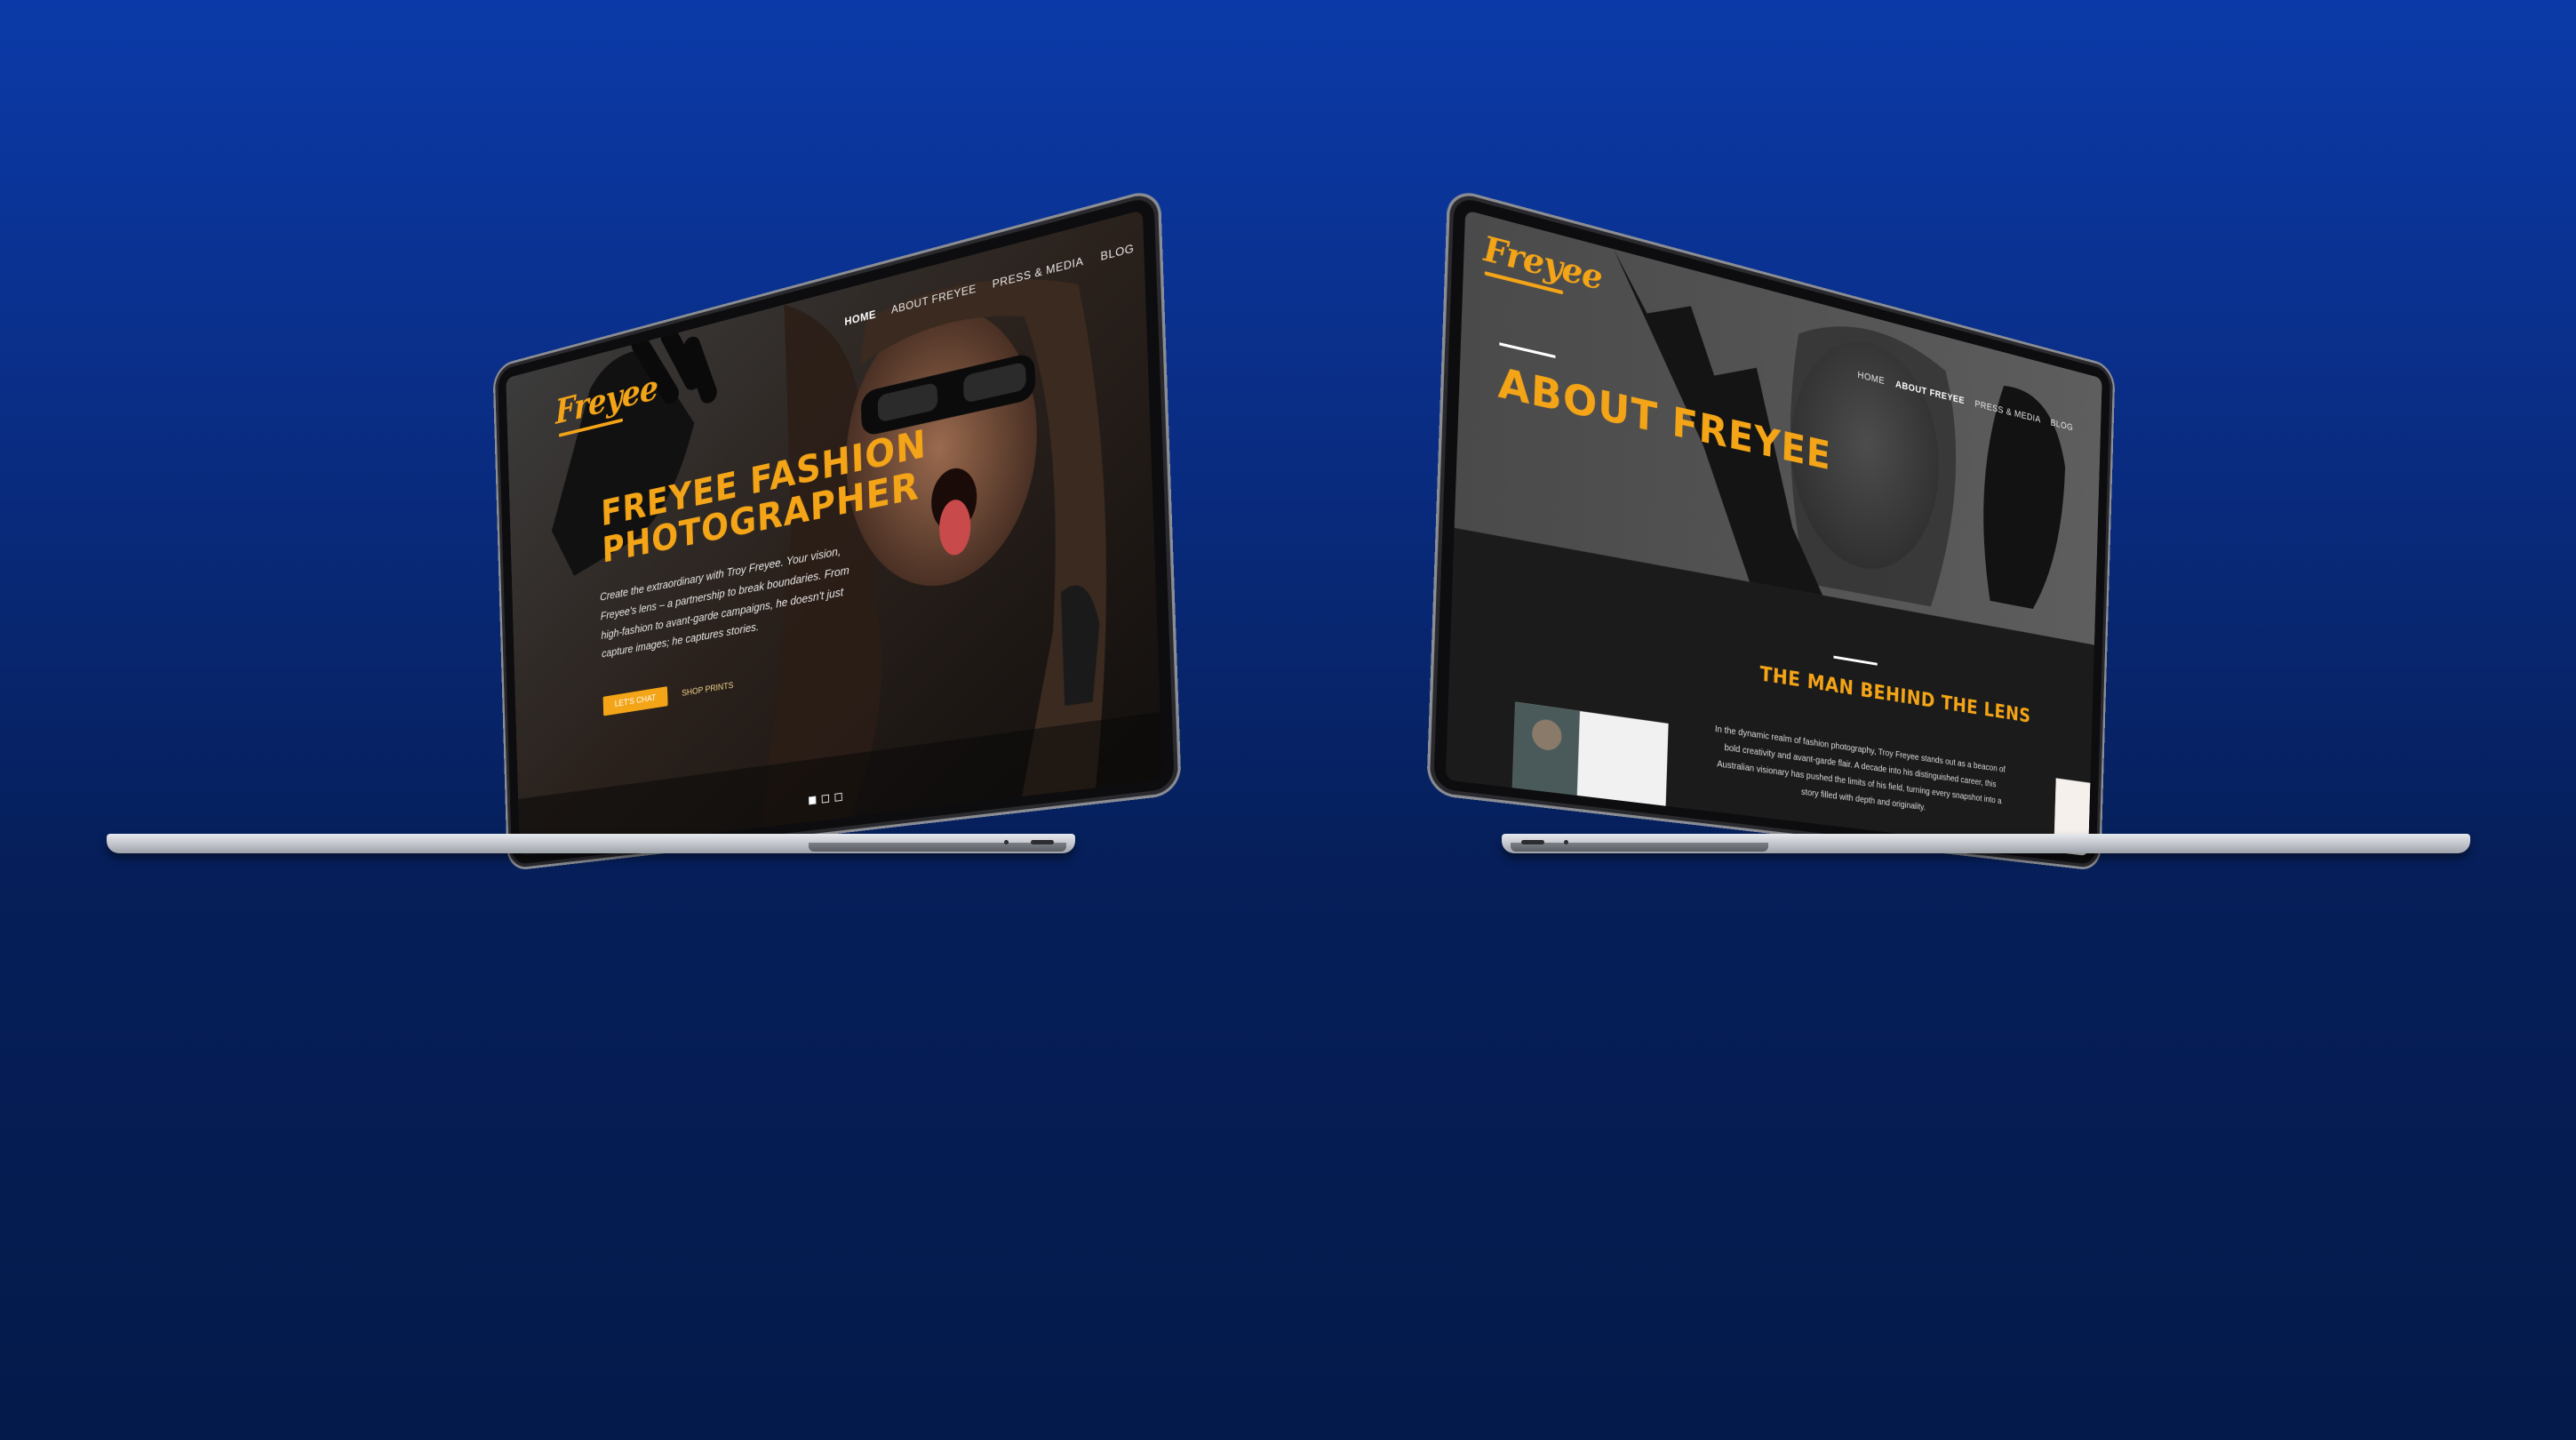  What do you see at coordinates (1986, 843) in the screenshot?
I see `right-laptop-base` at bounding box center [1986, 843].